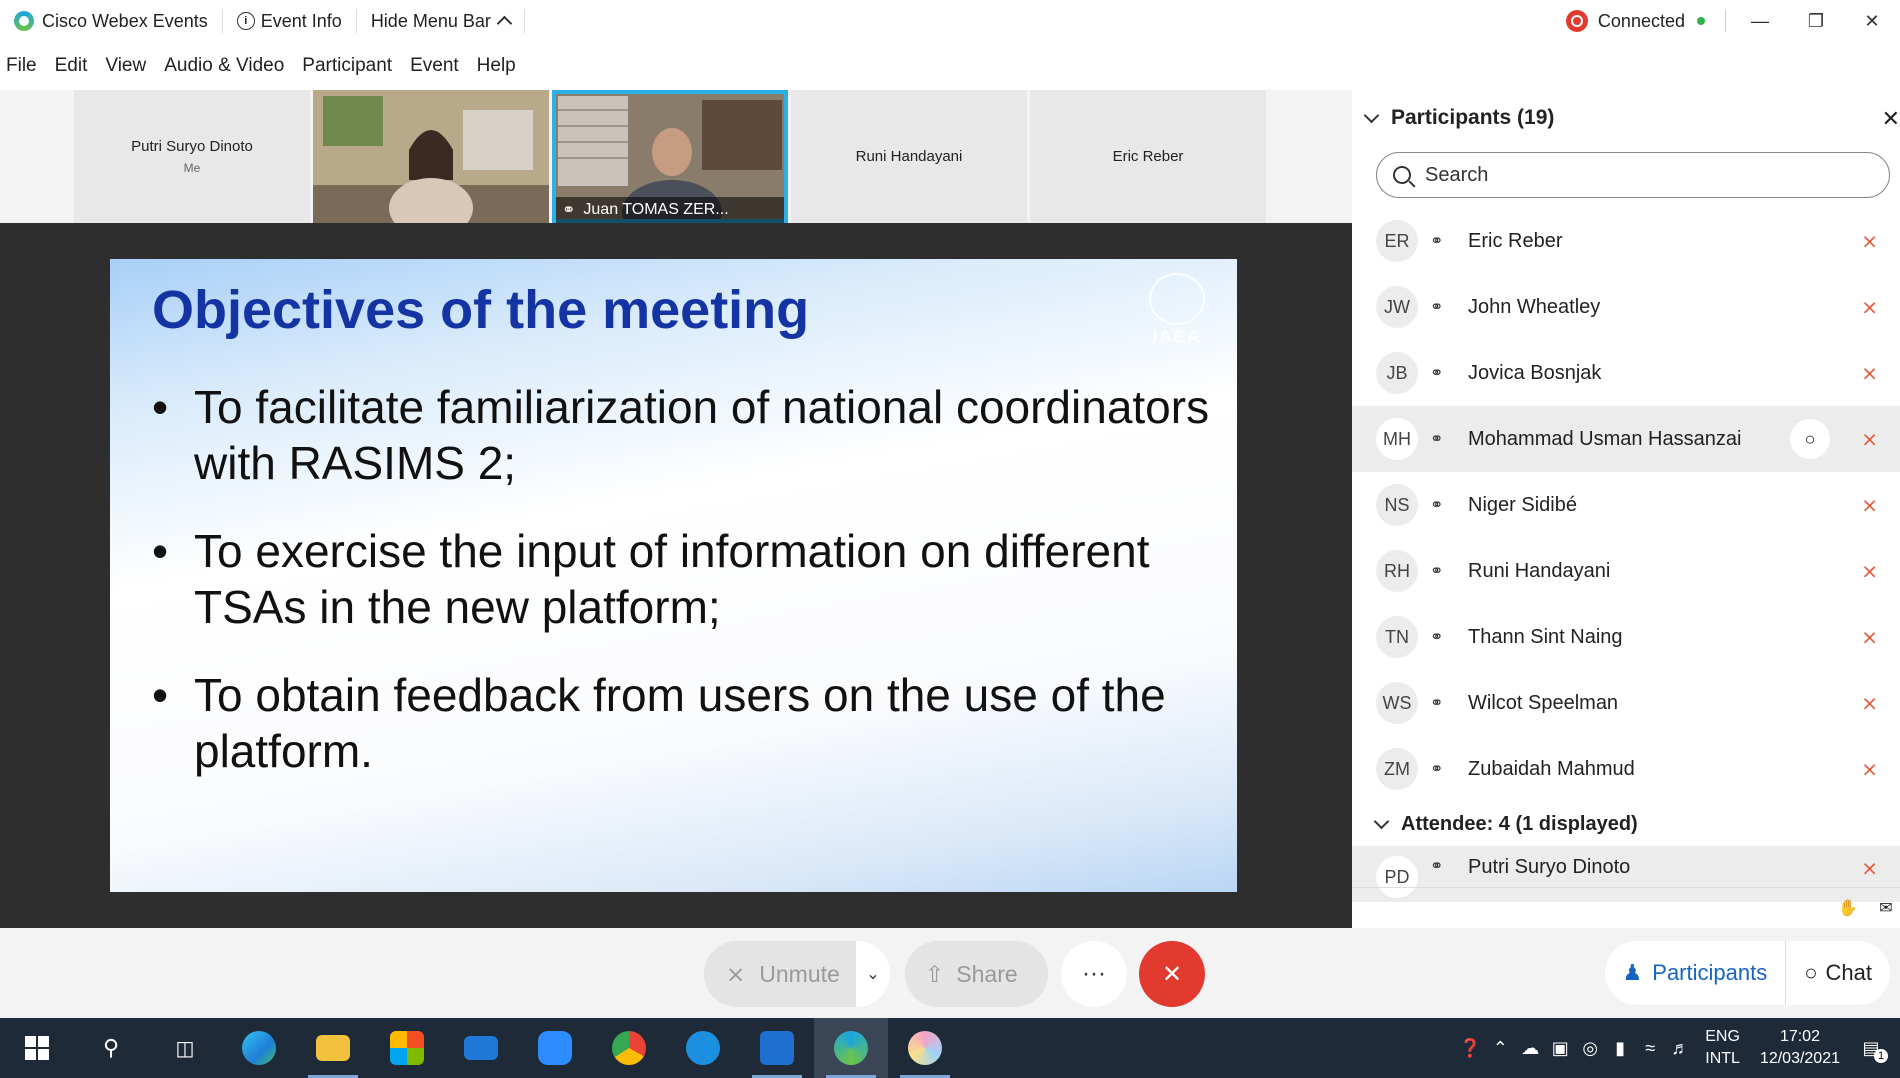  Describe the element at coordinates (347, 66) in the screenshot. I see `menu-participant: Participant` at that location.